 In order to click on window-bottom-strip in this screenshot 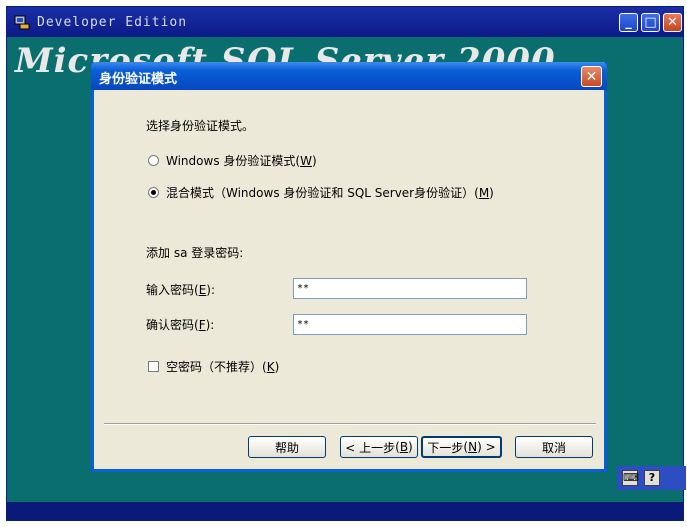, I will do `click(345, 511)`.